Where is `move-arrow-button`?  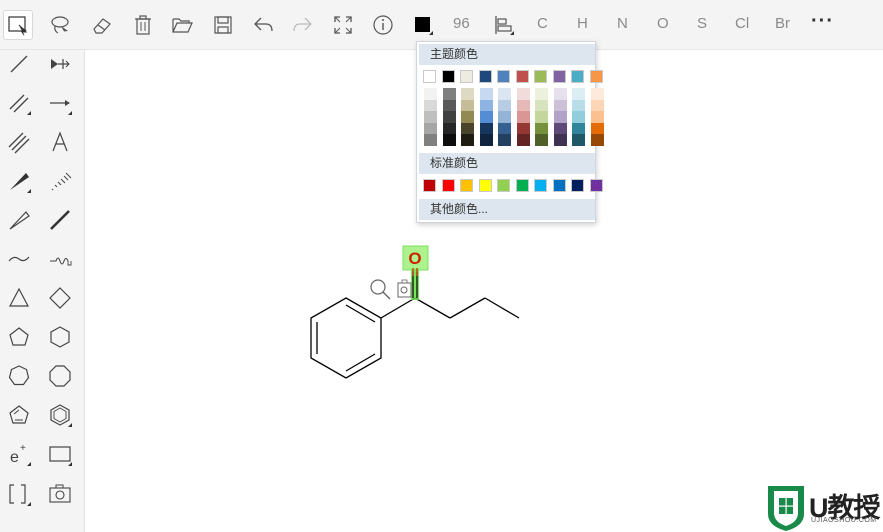 move-arrow-button is located at coordinates (60, 64).